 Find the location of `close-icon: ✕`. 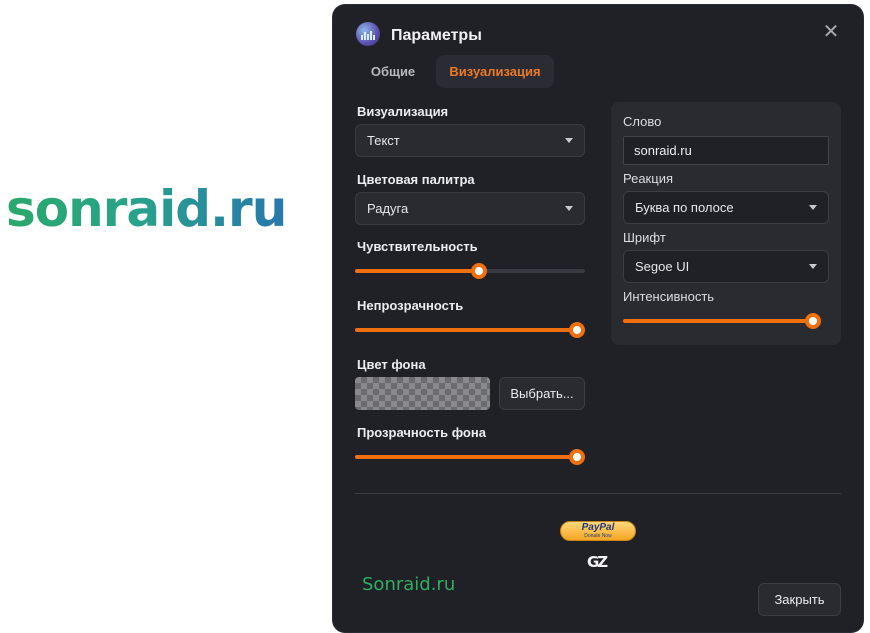

close-icon: ✕ is located at coordinates (831, 31).